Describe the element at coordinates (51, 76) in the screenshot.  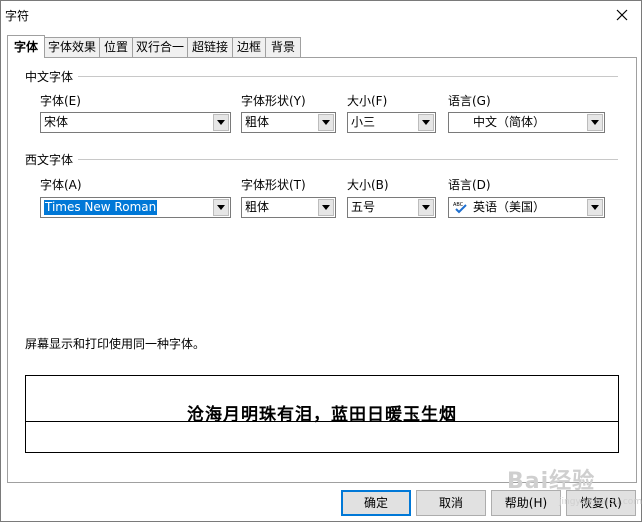
I see `asian-group-label: 中文字体` at that location.